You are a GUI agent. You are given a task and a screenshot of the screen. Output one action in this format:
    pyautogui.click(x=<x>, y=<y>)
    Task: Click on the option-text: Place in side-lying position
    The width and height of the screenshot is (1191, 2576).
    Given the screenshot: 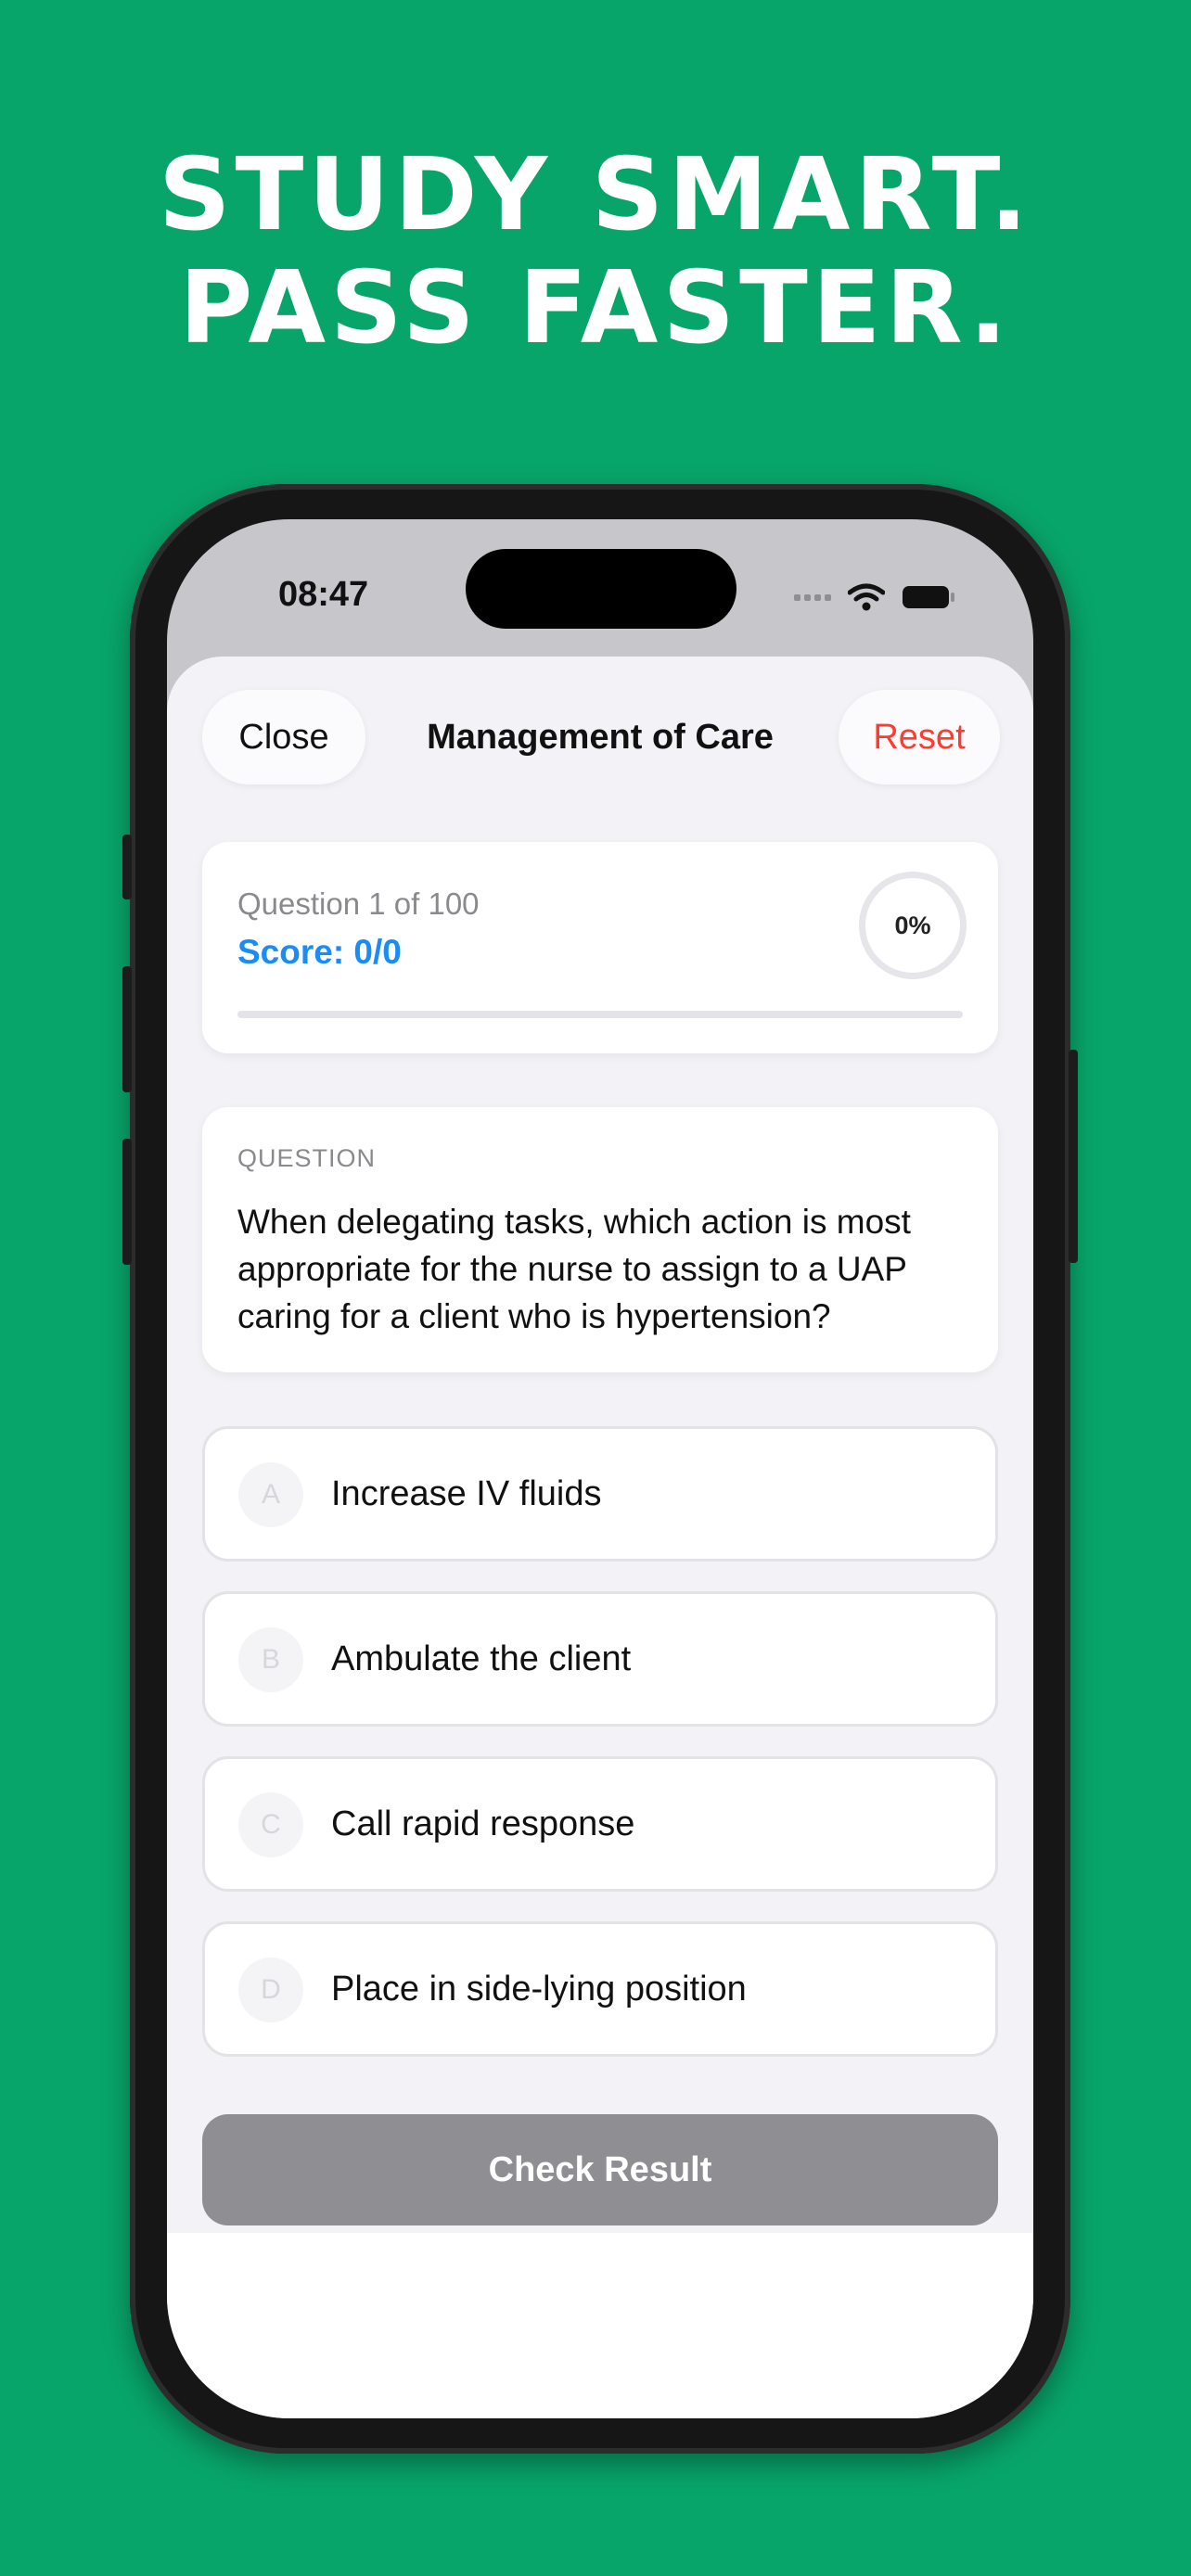 What is the action you would take?
    pyautogui.click(x=539, y=1990)
    